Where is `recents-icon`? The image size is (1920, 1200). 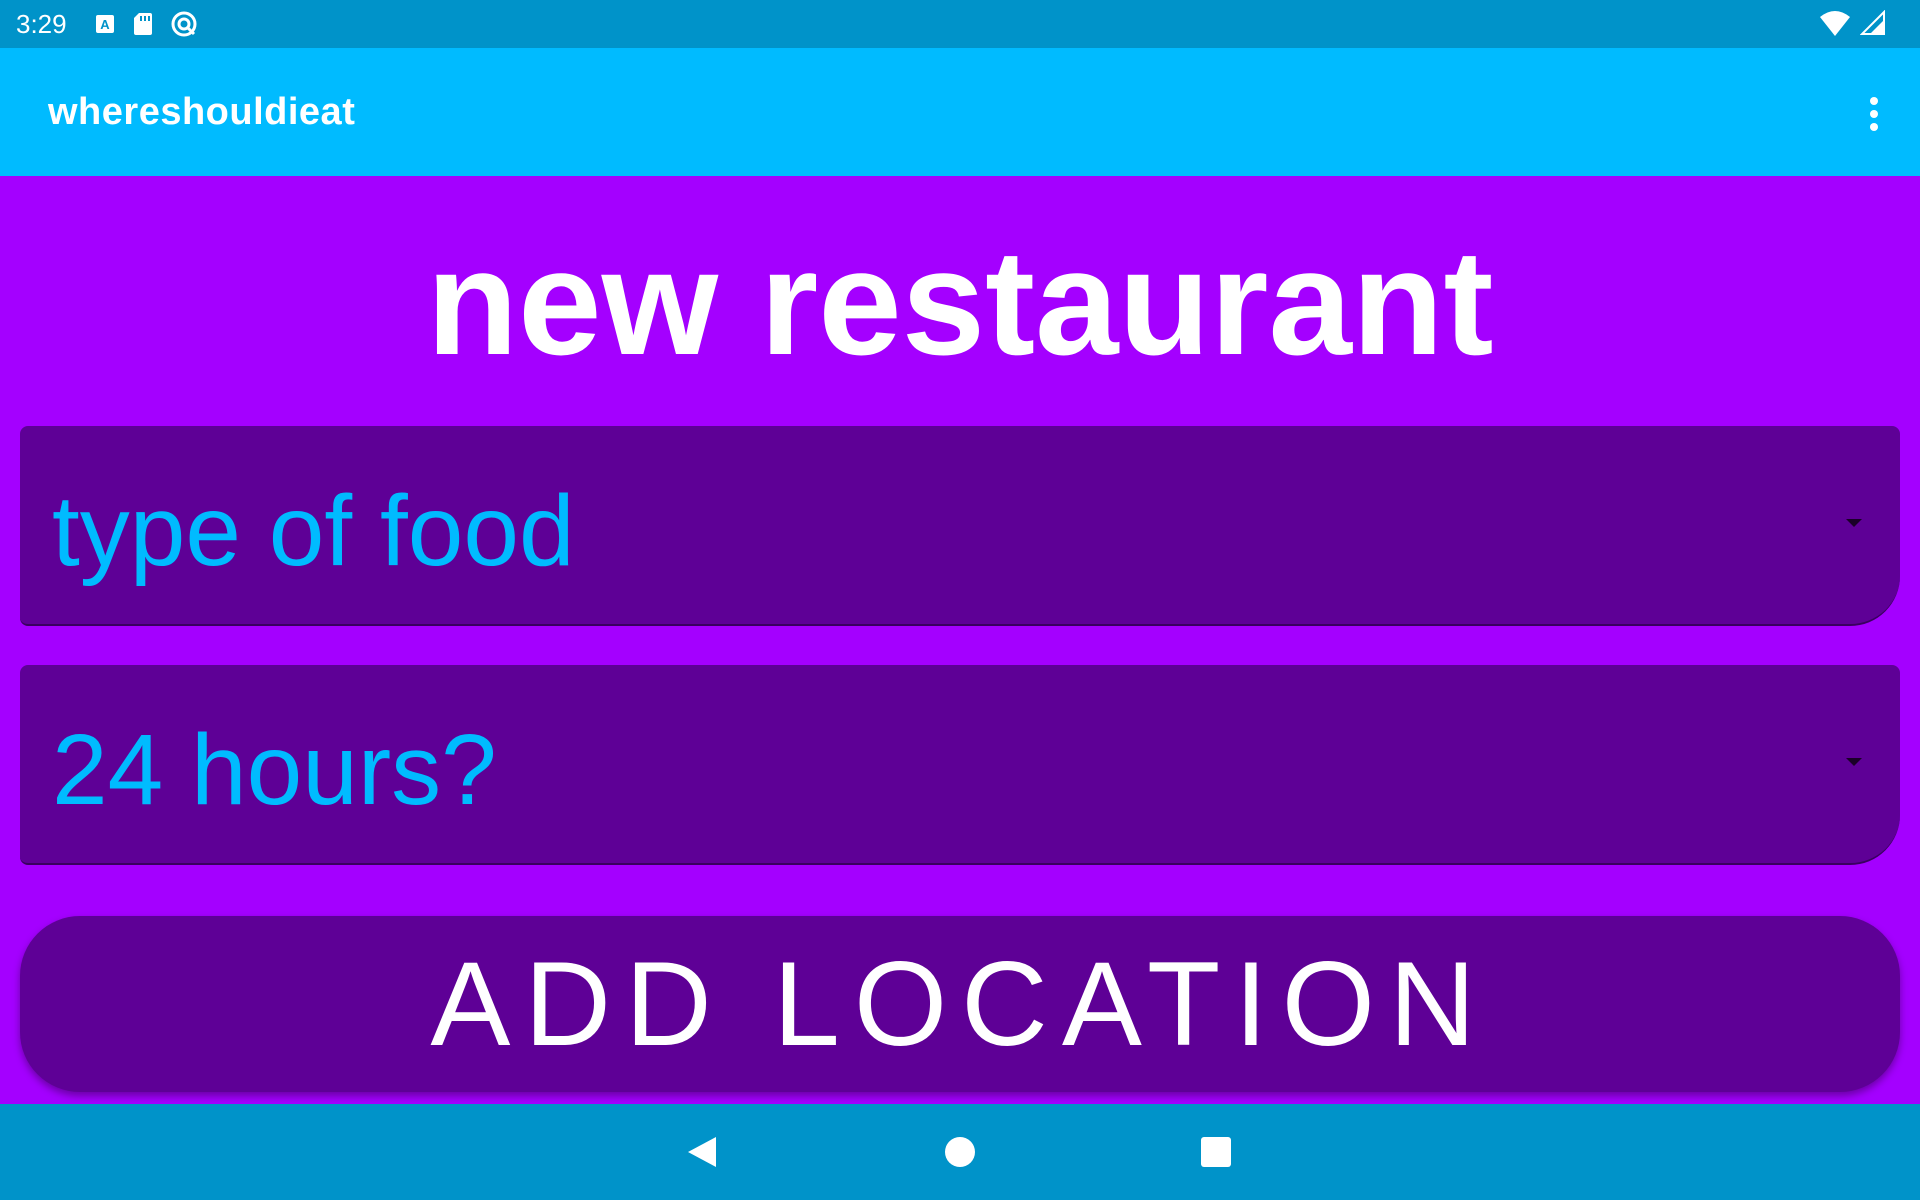 recents-icon is located at coordinates (1216, 1152).